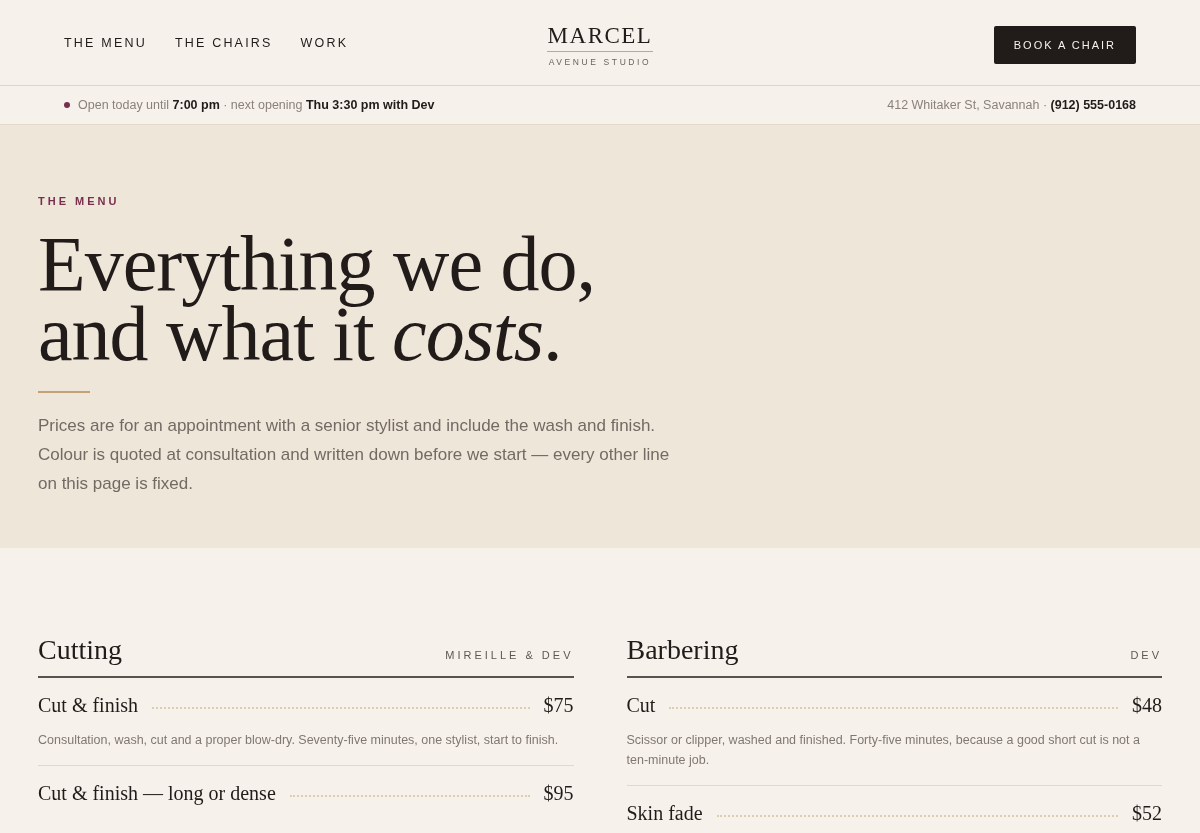 The image size is (1200, 833). Describe the element at coordinates (641, 705) in the screenshot. I see `service-name: Cut` at that location.